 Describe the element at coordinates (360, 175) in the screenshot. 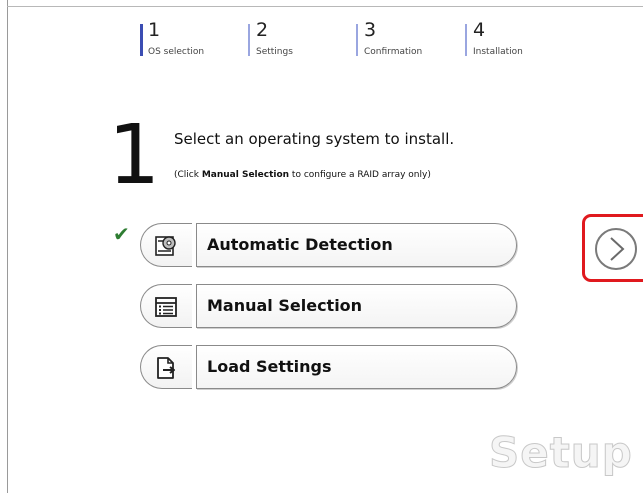

I see `note-suffix: to configure a RAID array only)` at that location.